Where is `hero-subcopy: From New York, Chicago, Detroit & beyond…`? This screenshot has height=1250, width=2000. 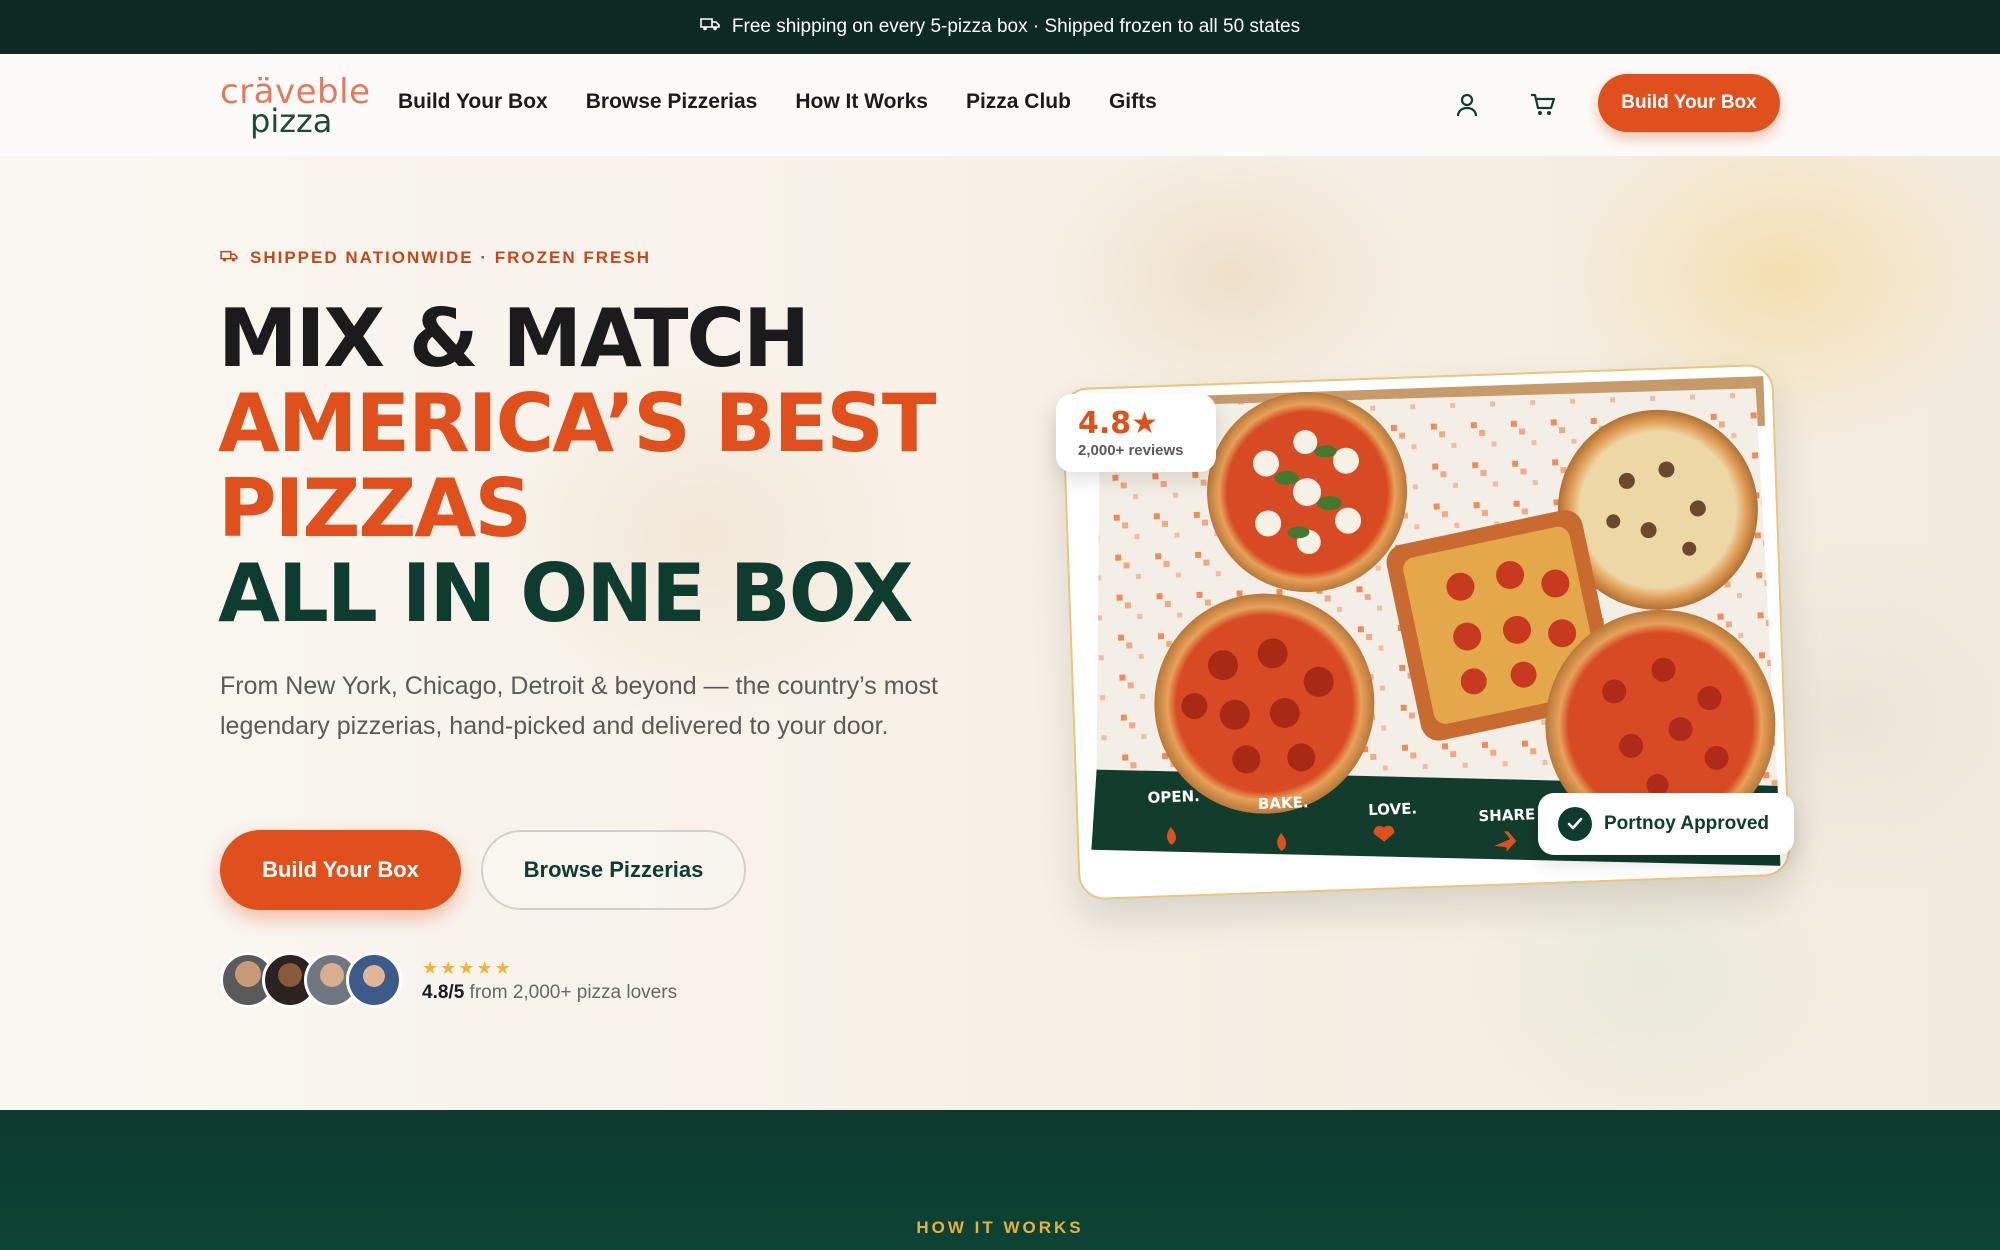
hero-subcopy: From New York, Chicago, Detroit & beyond… is located at coordinates (579, 706).